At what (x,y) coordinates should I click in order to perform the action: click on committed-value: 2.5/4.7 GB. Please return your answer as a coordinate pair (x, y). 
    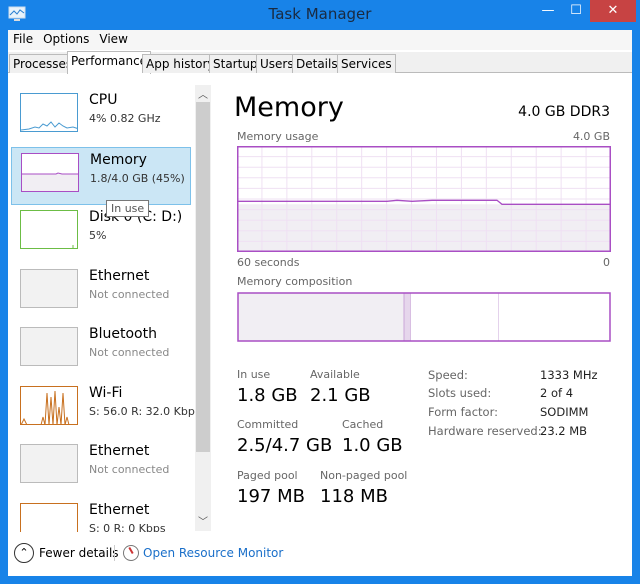
    Looking at the image, I should click on (285, 445).